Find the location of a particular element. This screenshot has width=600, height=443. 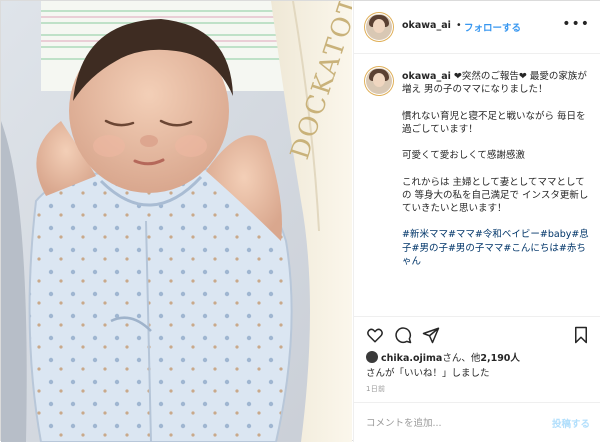

post-comment-button: 投稿する is located at coordinates (571, 423).